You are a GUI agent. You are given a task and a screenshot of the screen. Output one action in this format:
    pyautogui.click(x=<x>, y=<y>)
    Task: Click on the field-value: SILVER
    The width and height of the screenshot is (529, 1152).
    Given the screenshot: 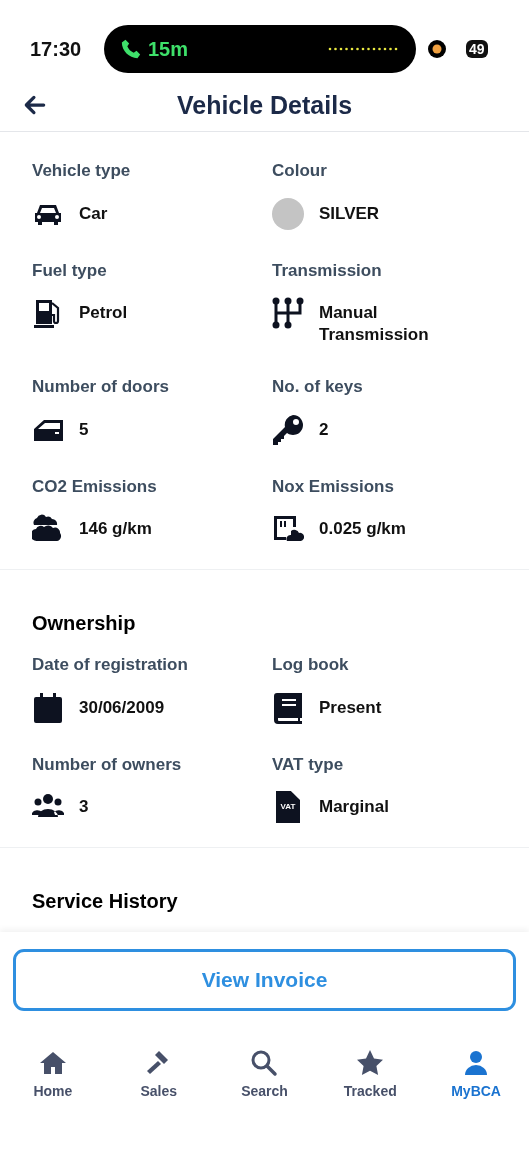 What is the action you would take?
    pyautogui.click(x=349, y=213)
    